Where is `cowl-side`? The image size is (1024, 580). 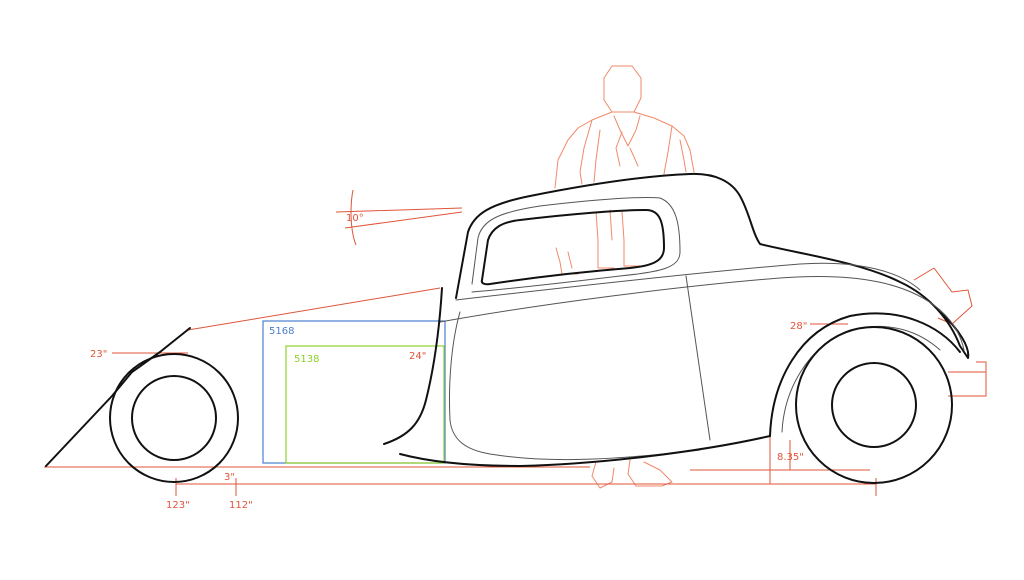
cowl-side is located at coordinates (413, 366).